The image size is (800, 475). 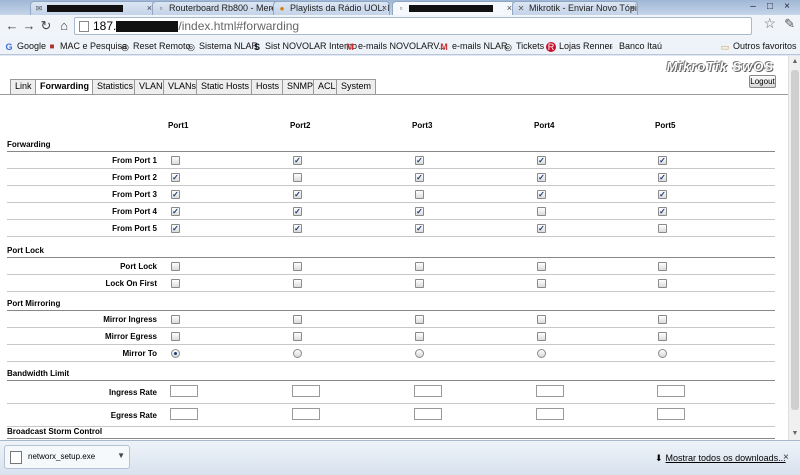 I want to click on address-bar: 187./index.html#forwarding, so click(x=413, y=26).